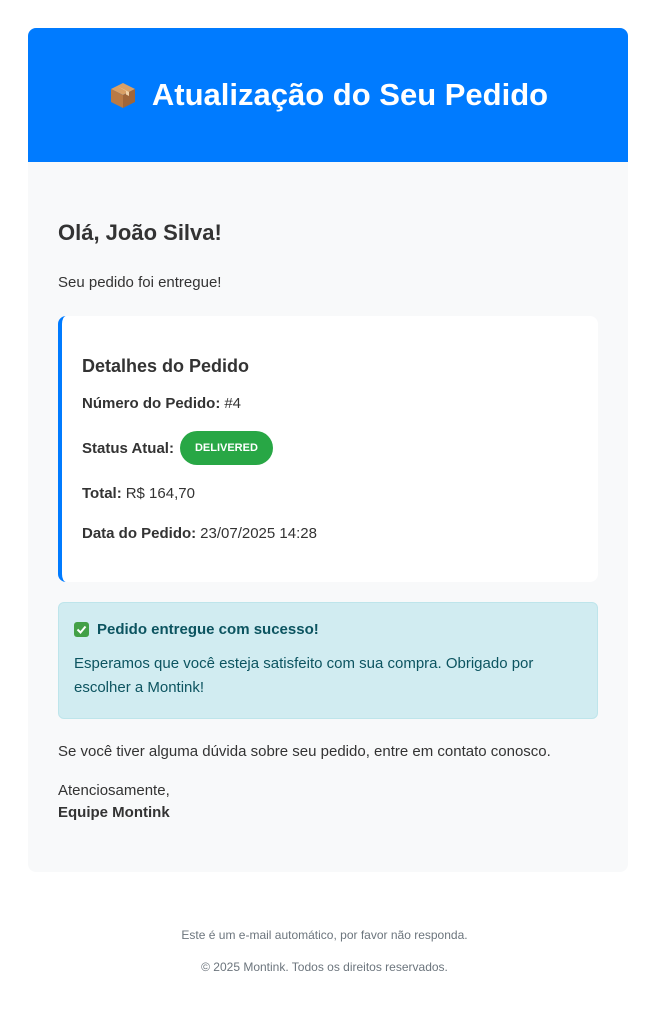 Image resolution: width=649 pixels, height=1032 pixels. Describe the element at coordinates (208, 630) in the screenshot. I see `alert-title-text: Pedido entregue com sucesso!` at that location.